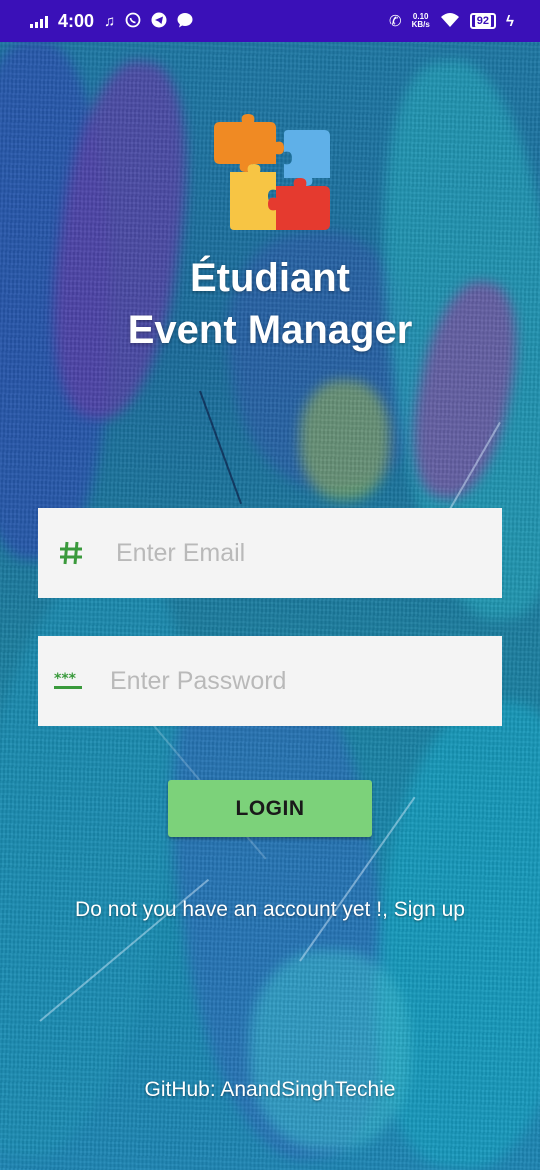 This screenshot has width=540, height=1170. I want to click on email-input, so click(303, 553).